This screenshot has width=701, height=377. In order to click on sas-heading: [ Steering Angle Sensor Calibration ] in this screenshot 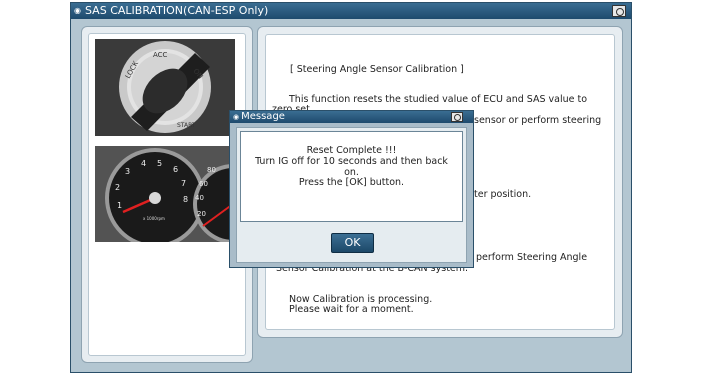, I will do `click(377, 69)`.